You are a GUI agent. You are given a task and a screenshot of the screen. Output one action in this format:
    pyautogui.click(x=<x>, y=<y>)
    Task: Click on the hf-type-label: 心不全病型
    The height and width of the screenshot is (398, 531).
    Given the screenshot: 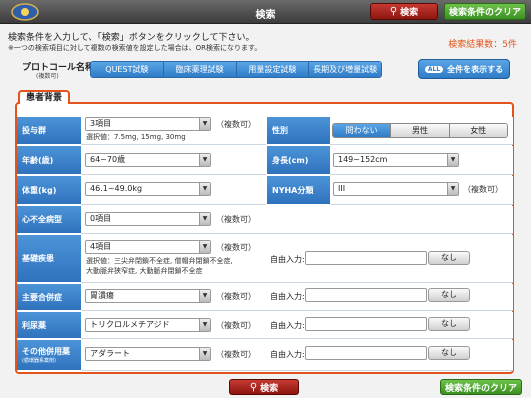 What is the action you would take?
    pyautogui.click(x=49, y=220)
    